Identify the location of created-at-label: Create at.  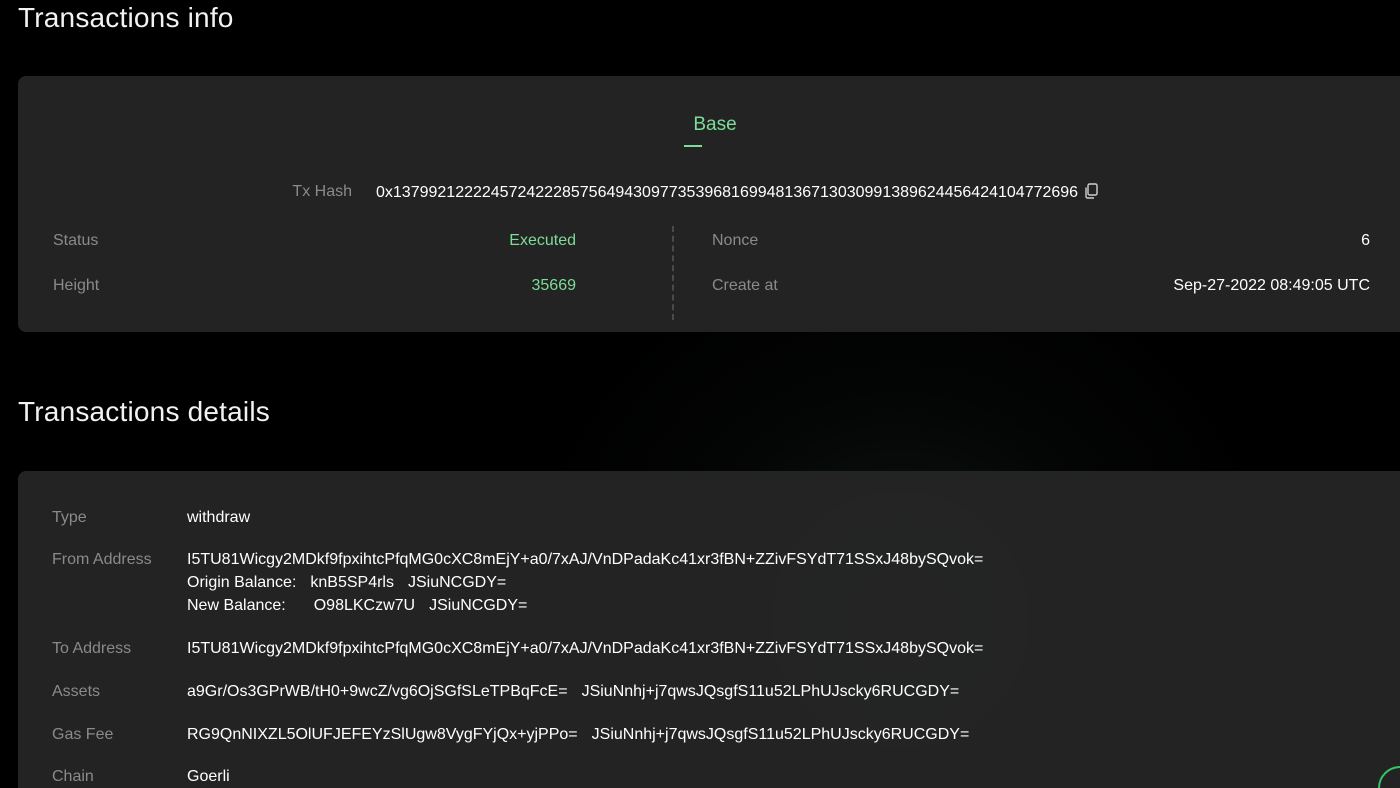
(745, 285).